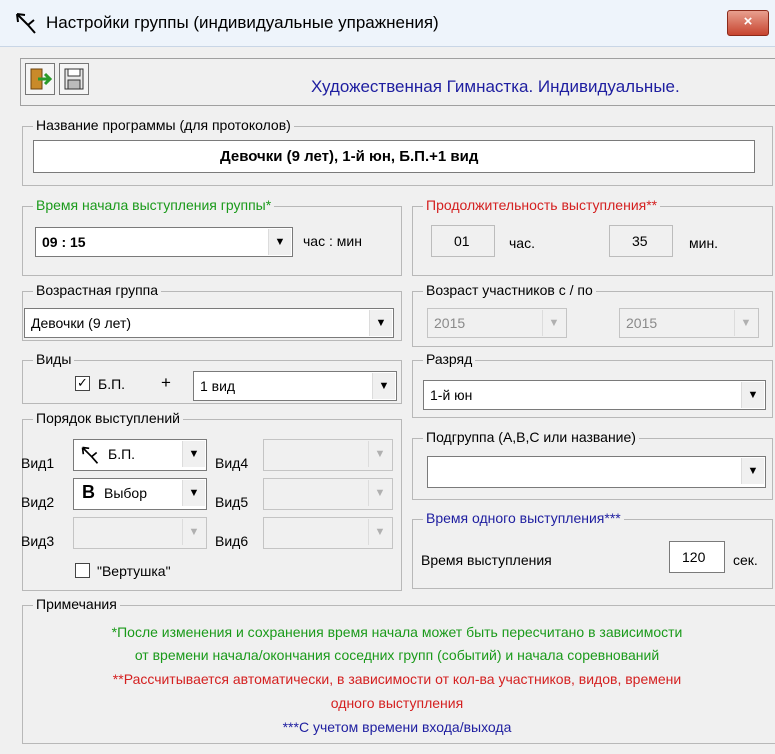 Image resolution: width=775 pixels, height=754 pixels. Describe the element at coordinates (134, 571) in the screenshot. I see `spinner-label: "Вертушка"` at that location.